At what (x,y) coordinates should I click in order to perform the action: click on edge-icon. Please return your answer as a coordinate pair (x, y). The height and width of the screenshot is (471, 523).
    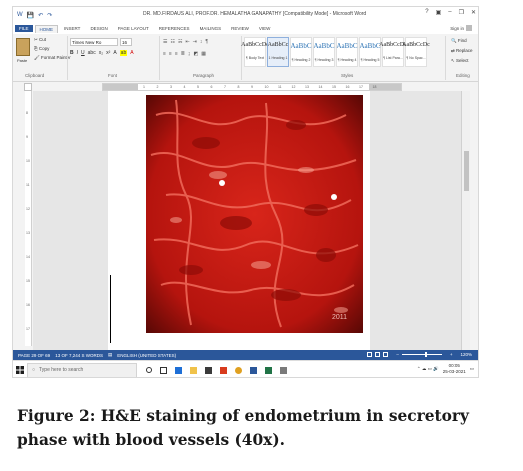
    Looking at the image, I should click on (178, 370).